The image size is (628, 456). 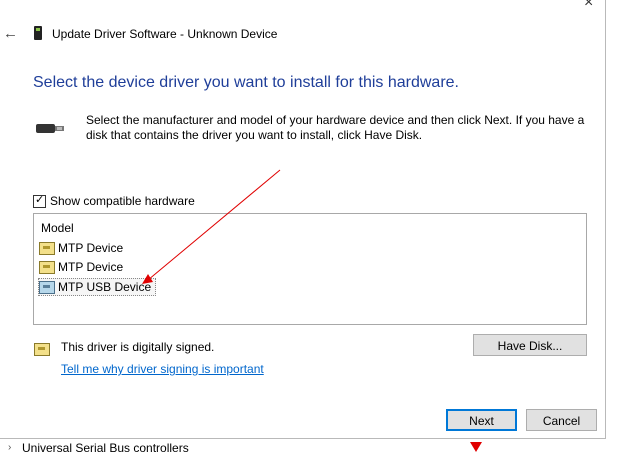 I want to click on usb-cable-icon, so click(x=50, y=128).